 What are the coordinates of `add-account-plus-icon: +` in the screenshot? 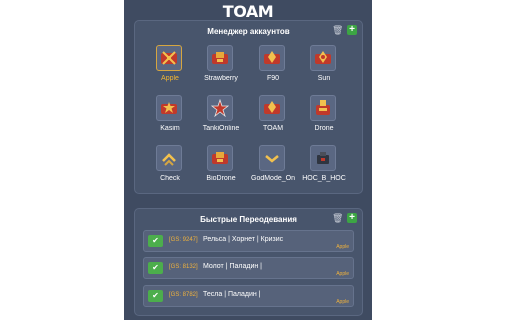 It's located at (352, 30).